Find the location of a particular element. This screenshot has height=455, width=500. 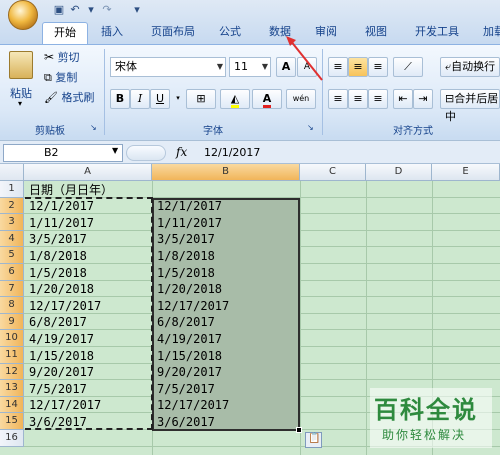

save-icon: ▣ is located at coordinates (59, 10).